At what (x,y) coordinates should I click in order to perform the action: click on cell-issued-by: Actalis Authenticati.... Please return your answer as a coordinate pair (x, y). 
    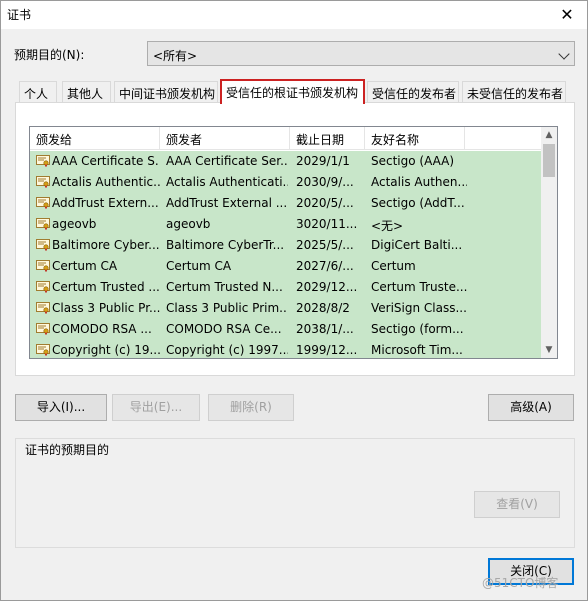
    Looking at the image, I should click on (227, 182).